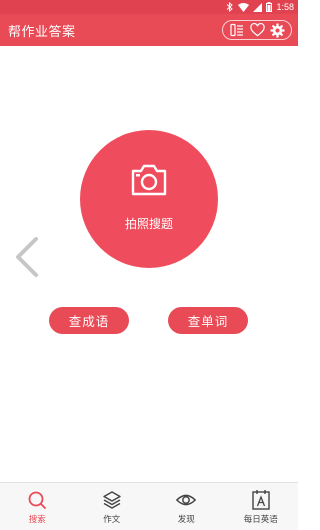 Image resolution: width=320 pixels, height=530 pixels. I want to click on heart-icon, so click(257, 30).